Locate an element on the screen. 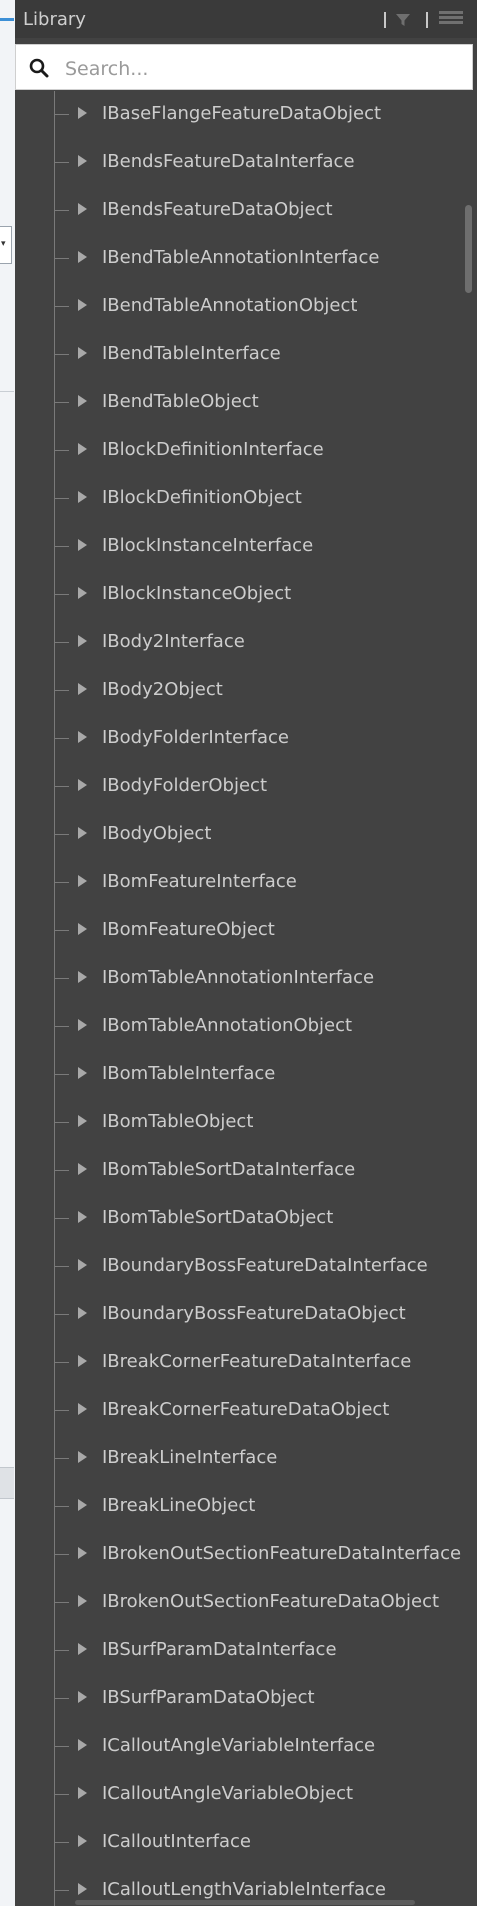 Image resolution: width=477 pixels, height=1906 pixels. tree-item: IBendsFeatureDataInterface is located at coordinates (238, 163).